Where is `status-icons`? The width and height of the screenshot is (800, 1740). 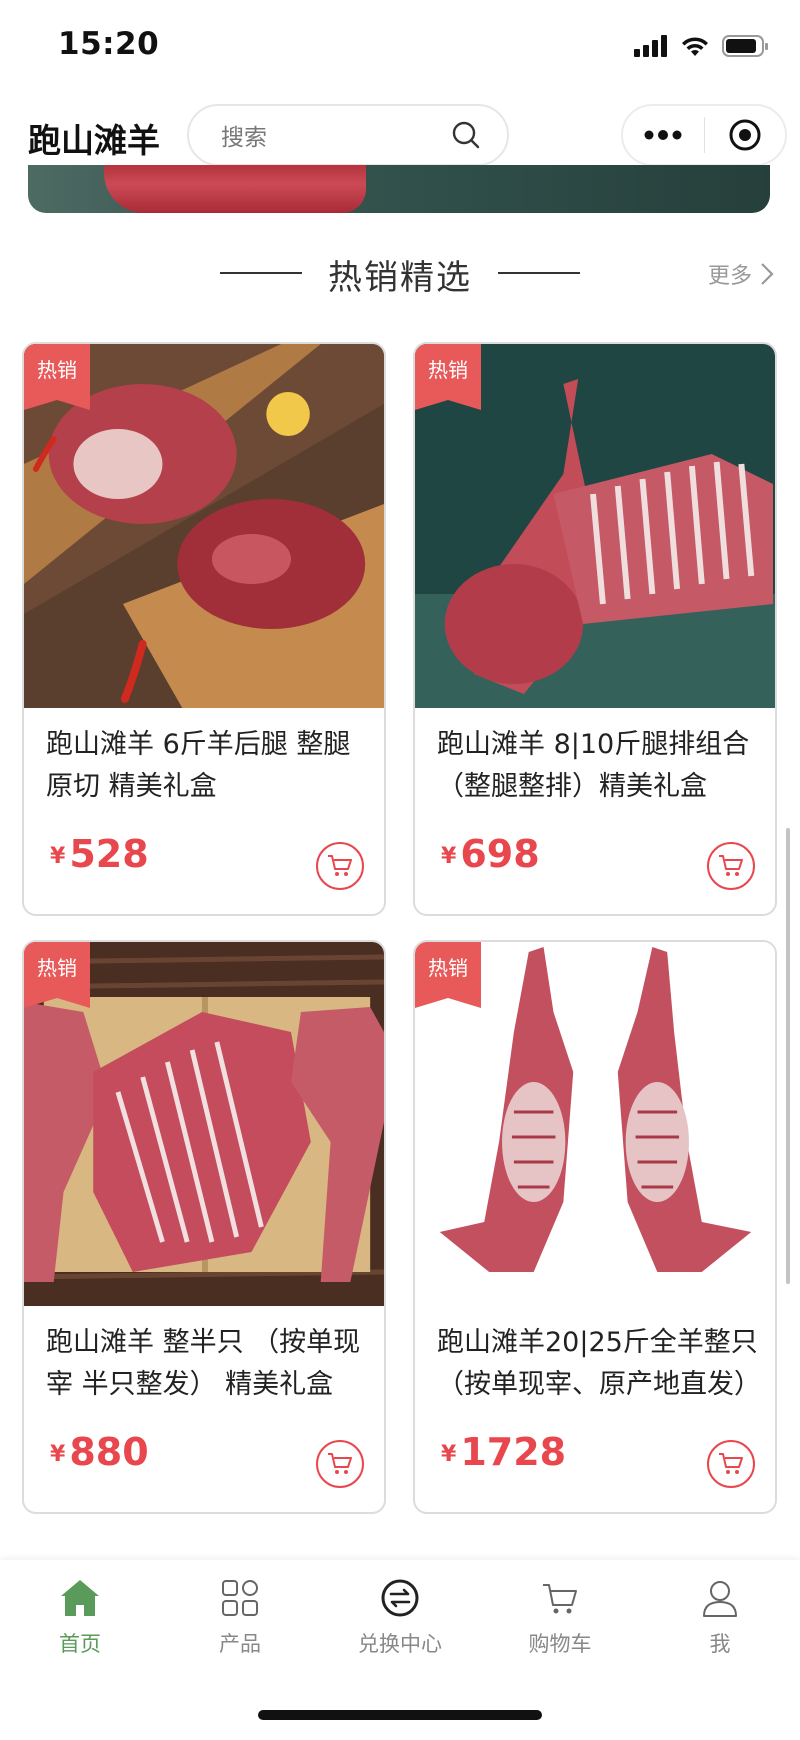 status-icons is located at coordinates (702, 46).